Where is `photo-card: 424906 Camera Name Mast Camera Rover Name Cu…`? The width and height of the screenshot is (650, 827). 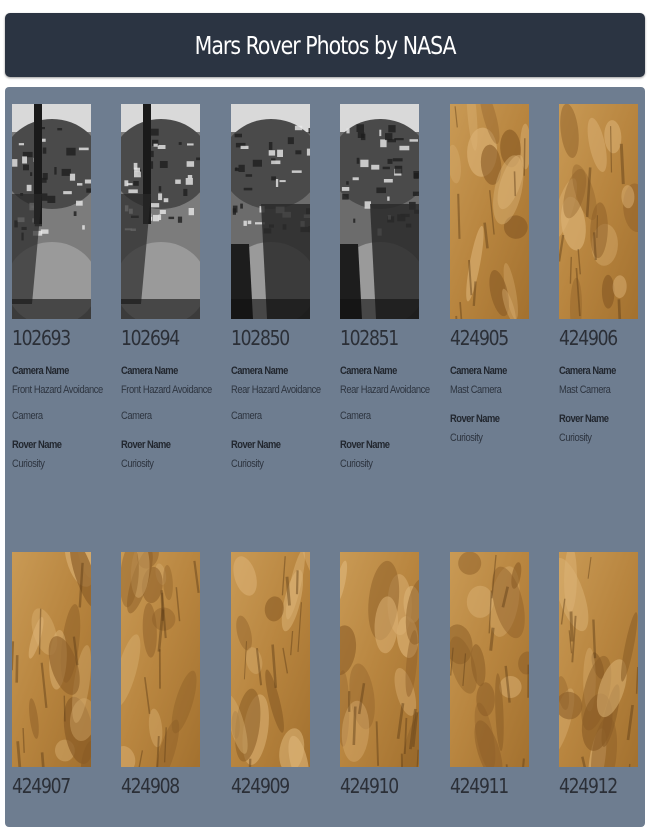 photo-card: 424906 Camera Name Mast Camera Rover Name Cu… is located at coordinates (604, 277).